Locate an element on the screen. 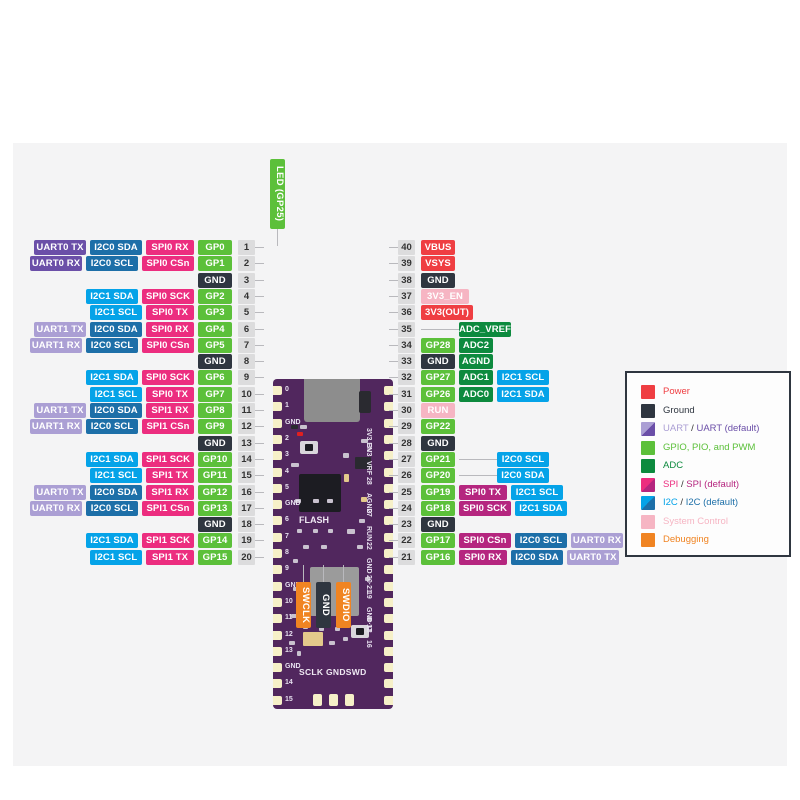  pin-function-label: GP20 is located at coordinates (438, 476).